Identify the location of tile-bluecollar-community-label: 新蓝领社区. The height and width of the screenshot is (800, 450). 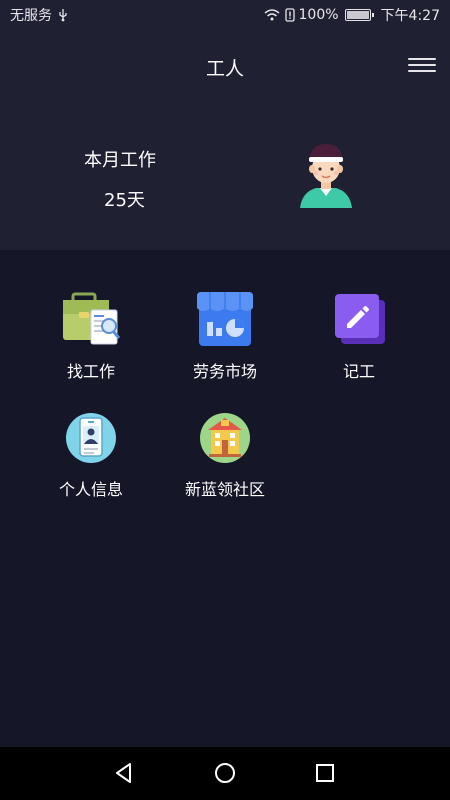
(224, 489).